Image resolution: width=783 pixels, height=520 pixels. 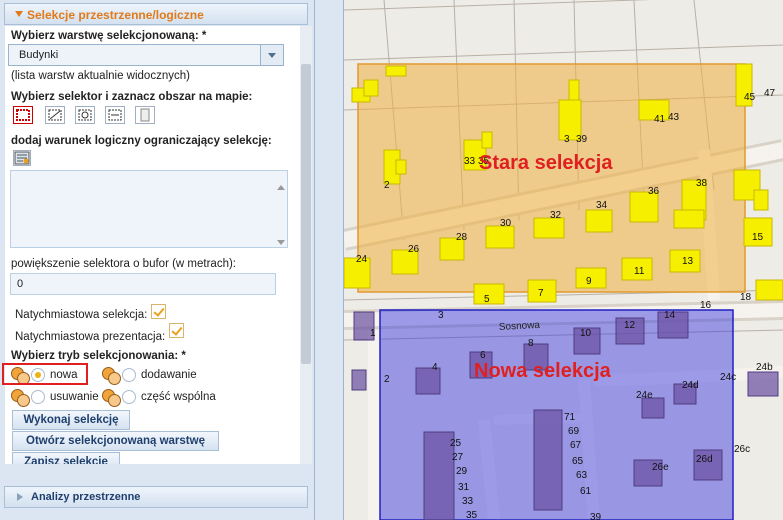 I want to click on rectangle-selector-icon, so click(x=23, y=115).